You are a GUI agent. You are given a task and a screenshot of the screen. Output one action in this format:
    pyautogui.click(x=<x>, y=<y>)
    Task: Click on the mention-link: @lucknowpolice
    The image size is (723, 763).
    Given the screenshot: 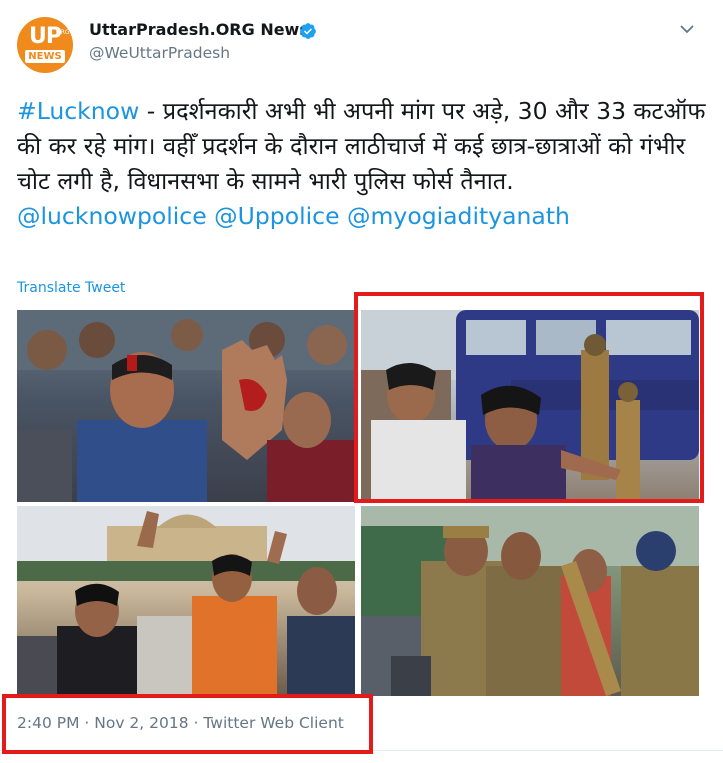 What is the action you would take?
    pyautogui.click(x=112, y=216)
    